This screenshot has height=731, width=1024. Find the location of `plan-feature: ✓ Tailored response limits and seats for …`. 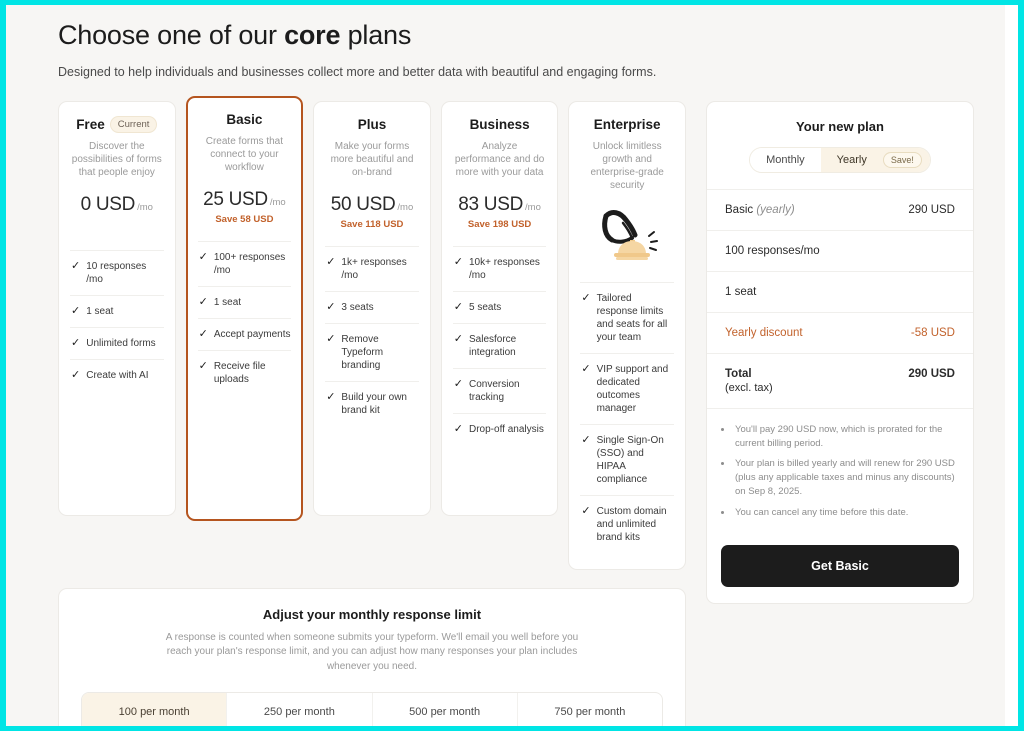

plan-feature: ✓ Tailored response limits and seats for … is located at coordinates (627, 317).